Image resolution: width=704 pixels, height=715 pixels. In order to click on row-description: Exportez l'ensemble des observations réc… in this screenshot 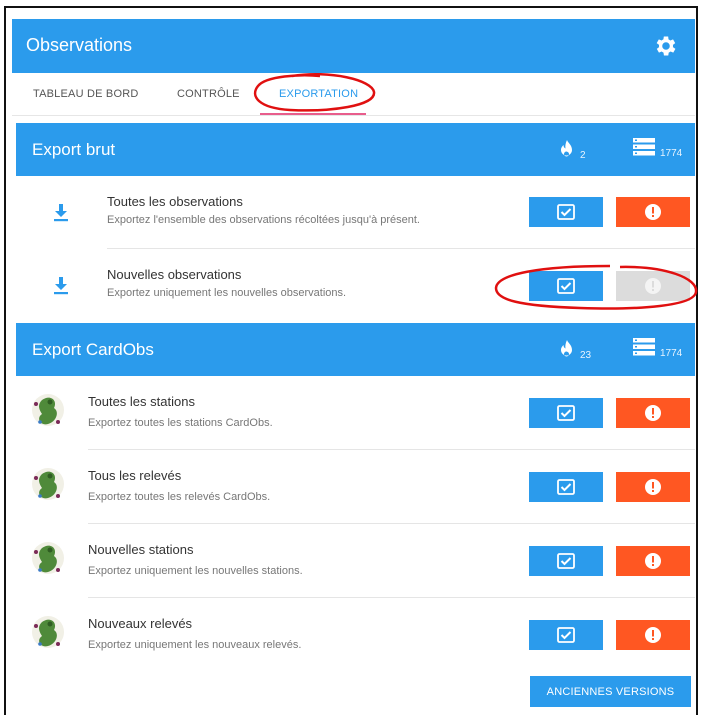, I will do `click(263, 220)`.